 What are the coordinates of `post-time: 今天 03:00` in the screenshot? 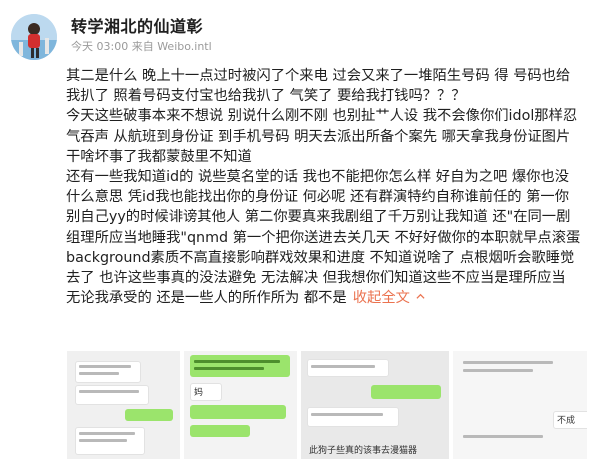 It's located at (100, 46).